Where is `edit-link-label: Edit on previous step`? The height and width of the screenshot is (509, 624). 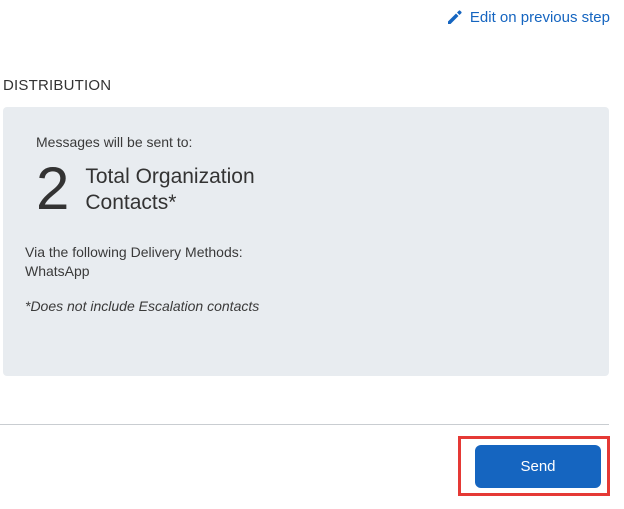 edit-link-label: Edit on previous step is located at coordinates (539, 17).